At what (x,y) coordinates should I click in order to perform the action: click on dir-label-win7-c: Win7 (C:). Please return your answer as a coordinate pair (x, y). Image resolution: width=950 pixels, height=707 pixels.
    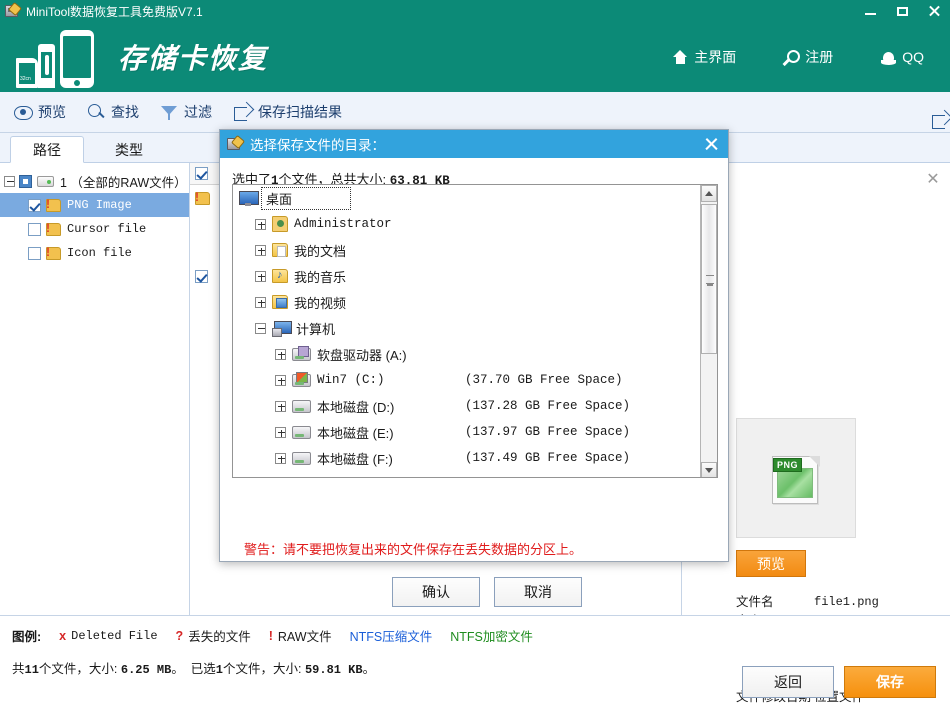
    Looking at the image, I should click on (351, 380).